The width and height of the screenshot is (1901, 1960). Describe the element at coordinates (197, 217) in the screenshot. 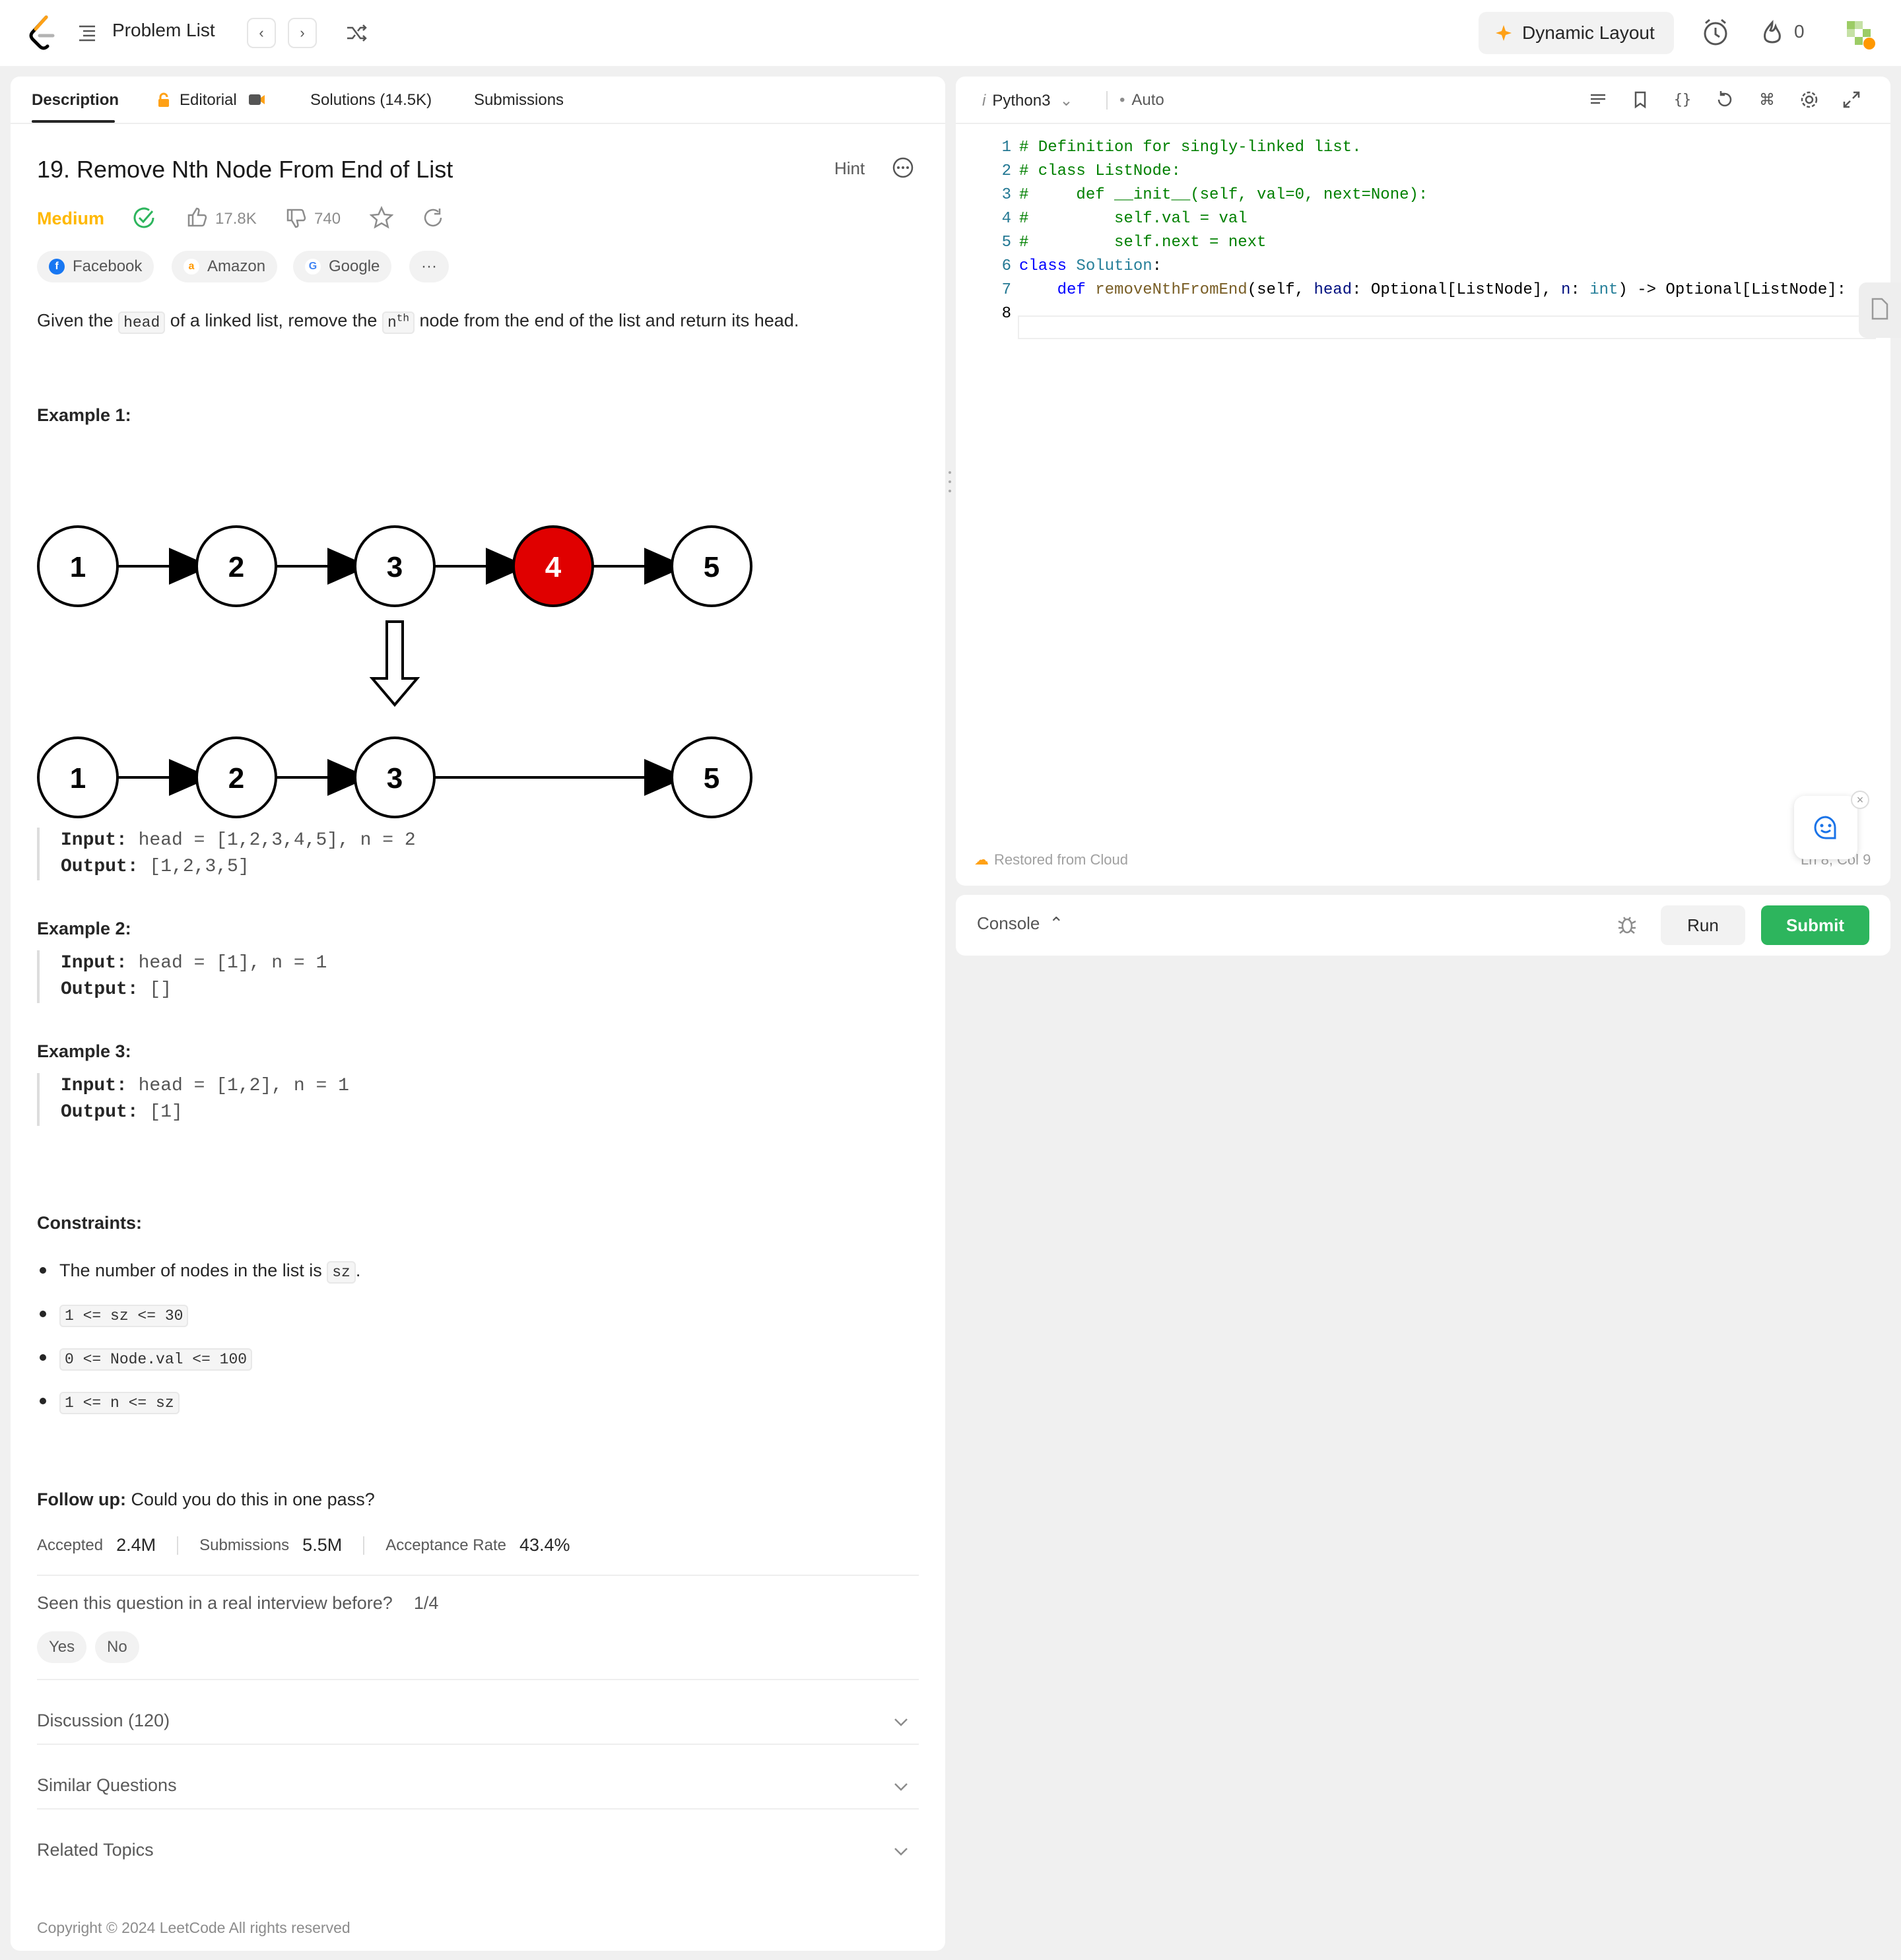

I see `thumbs-up-icon` at that location.